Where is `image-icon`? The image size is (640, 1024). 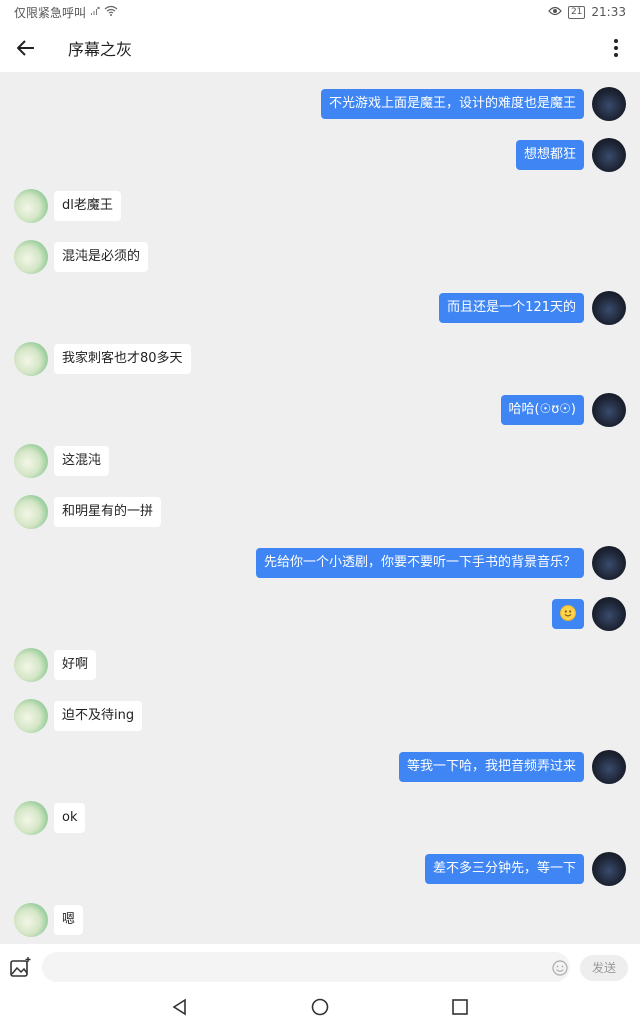
image-icon is located at coordinates (20, 967).